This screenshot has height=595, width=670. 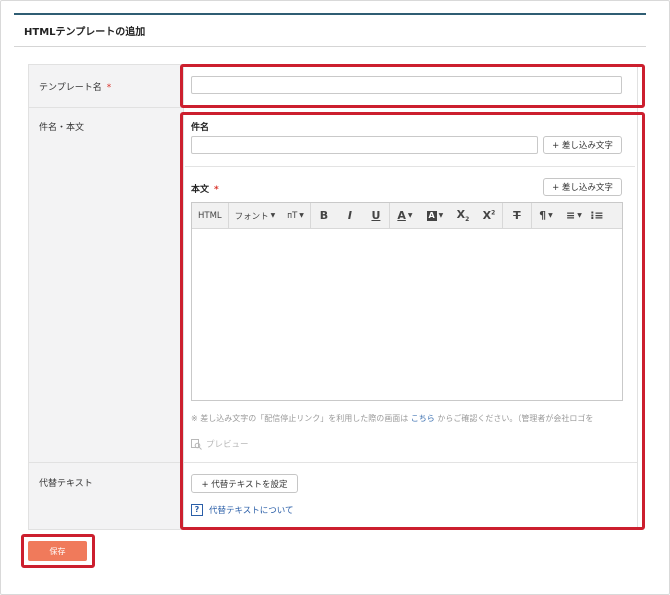 What do you see at coordinates (423, 418) in the screenshot?
I see `note-link: こちら` at bounding box center [423, 418].